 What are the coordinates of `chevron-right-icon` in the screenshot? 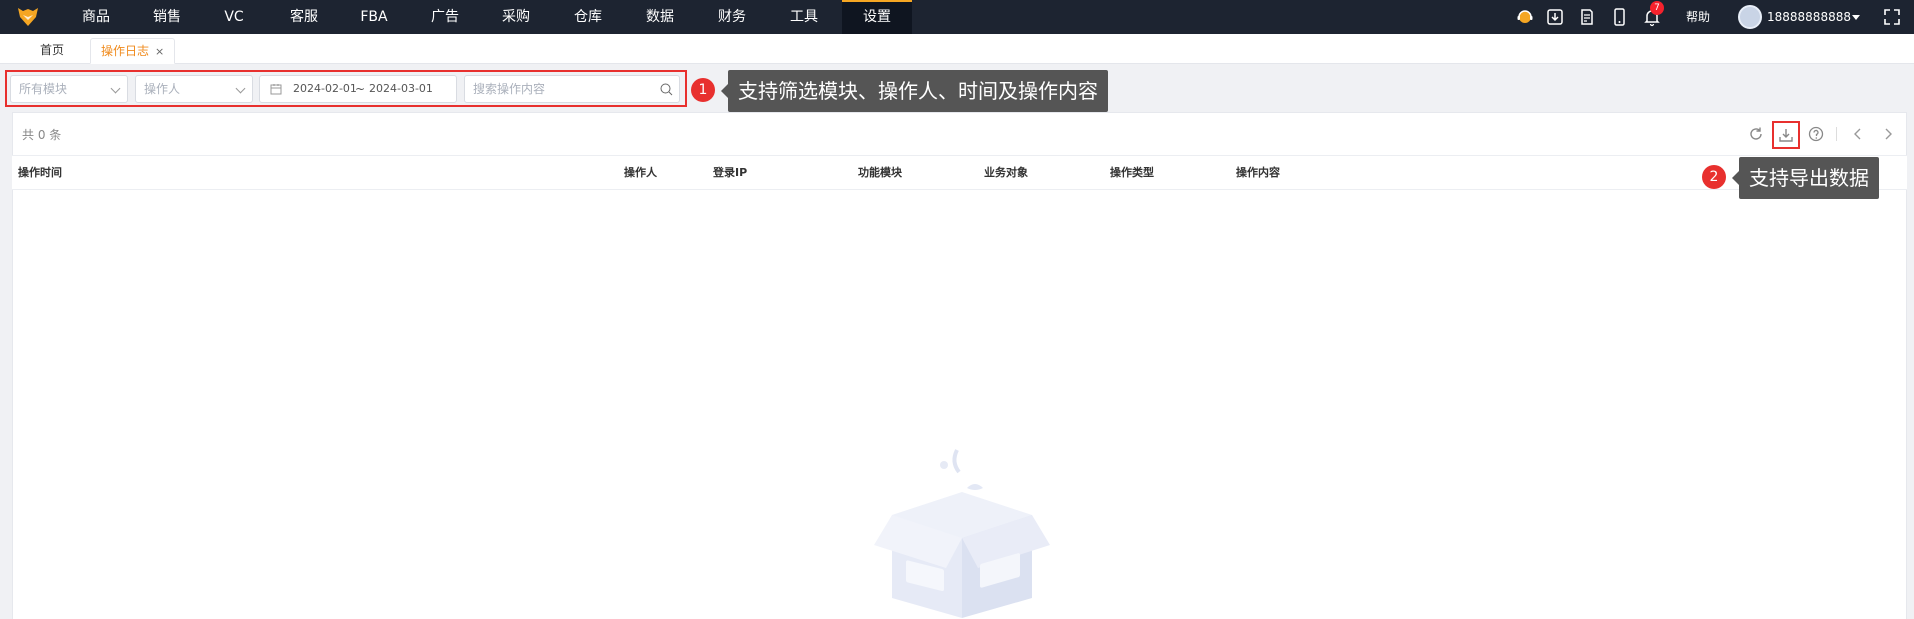 It's located at (1888, 134).